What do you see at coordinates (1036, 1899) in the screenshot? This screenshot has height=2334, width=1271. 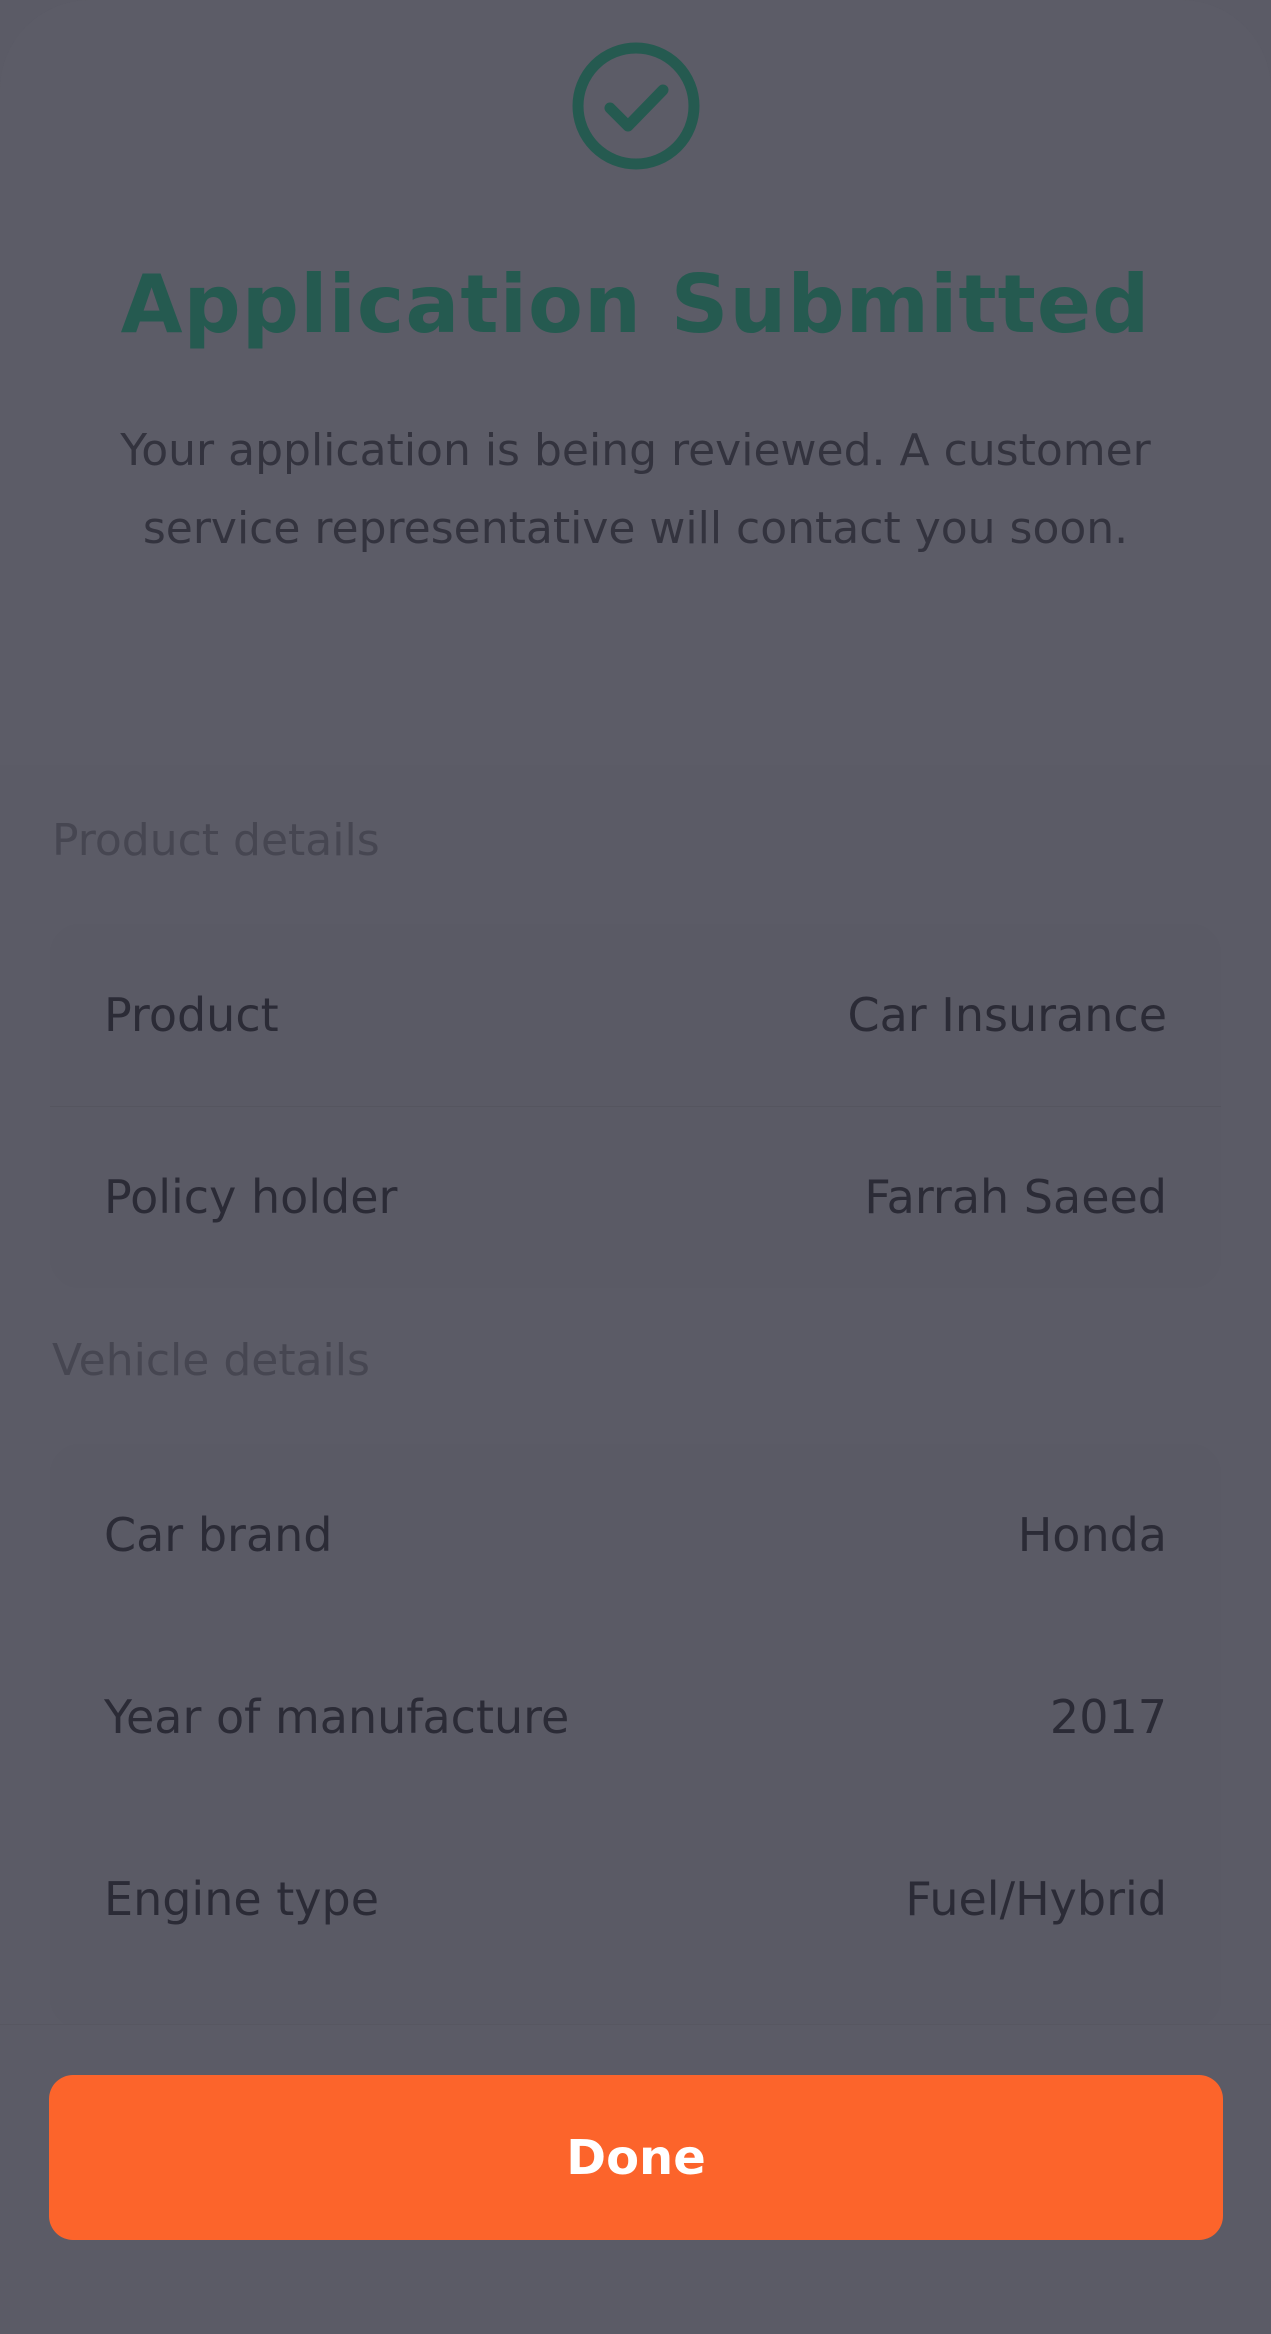 I see `detail-value: Fuel/Hybrid` at bounding box center [1036, 1899].